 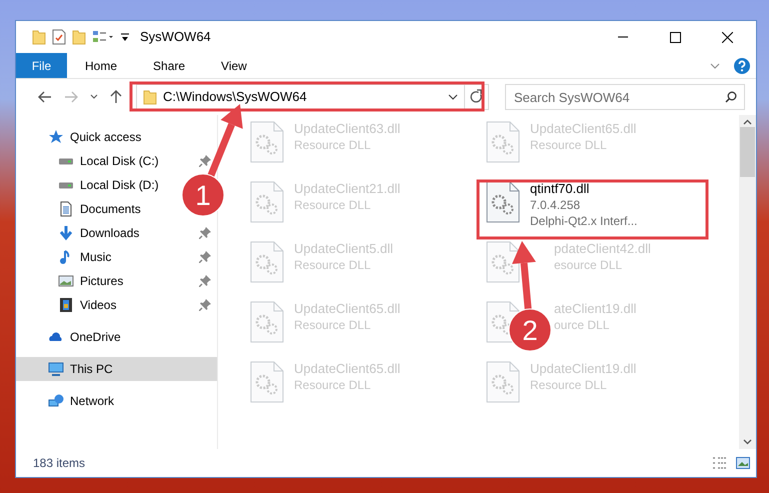 I want to click on nav-item: Network, so click(x=68, y=401).